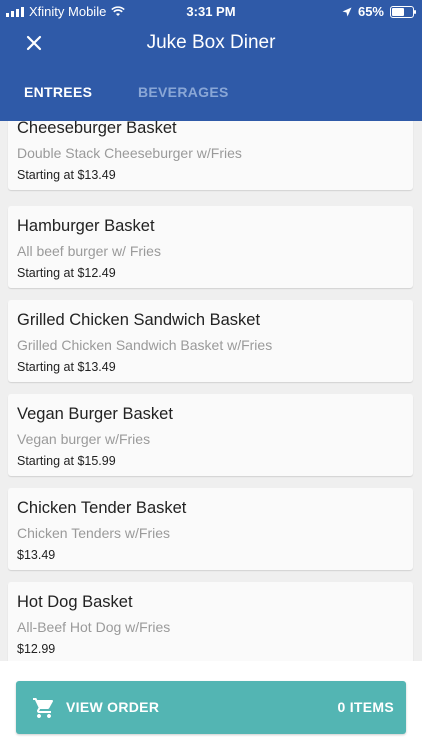 Image resolution: width=422 pixels, height=750 pixels. I want to click on location-icon, so click(347, 11).